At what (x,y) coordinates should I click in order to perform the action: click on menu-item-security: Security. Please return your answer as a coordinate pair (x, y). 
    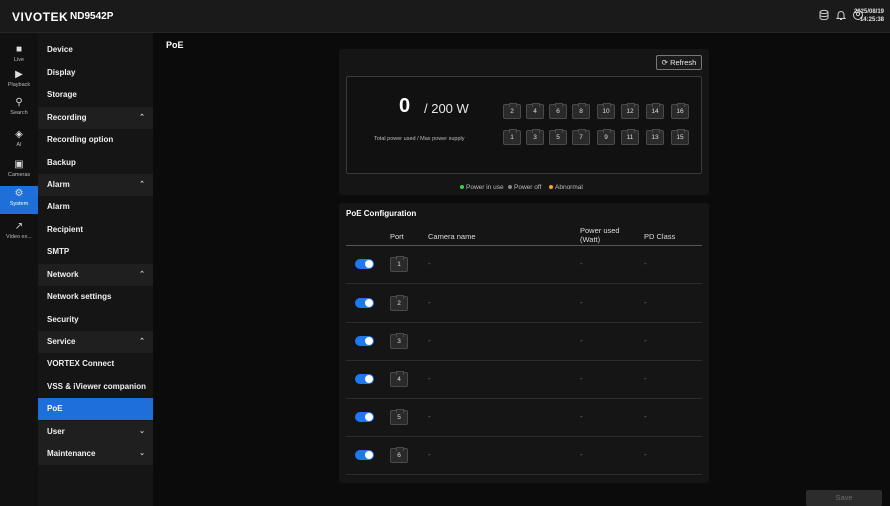
    Looking at the image, I should click on (95, 320).